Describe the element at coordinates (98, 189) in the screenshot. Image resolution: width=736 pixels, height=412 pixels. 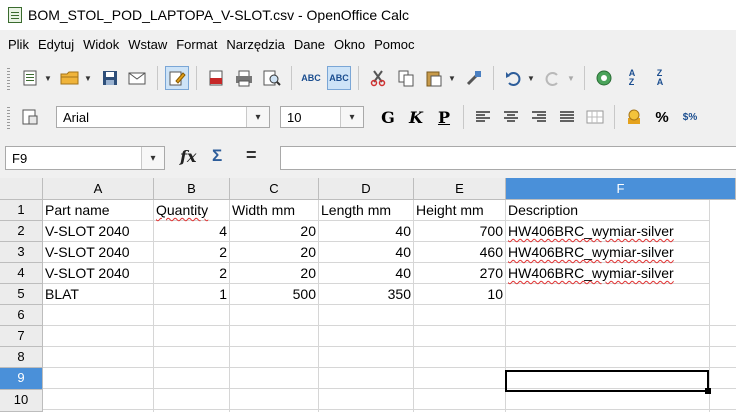
I see `column-header-a: A` at that location.